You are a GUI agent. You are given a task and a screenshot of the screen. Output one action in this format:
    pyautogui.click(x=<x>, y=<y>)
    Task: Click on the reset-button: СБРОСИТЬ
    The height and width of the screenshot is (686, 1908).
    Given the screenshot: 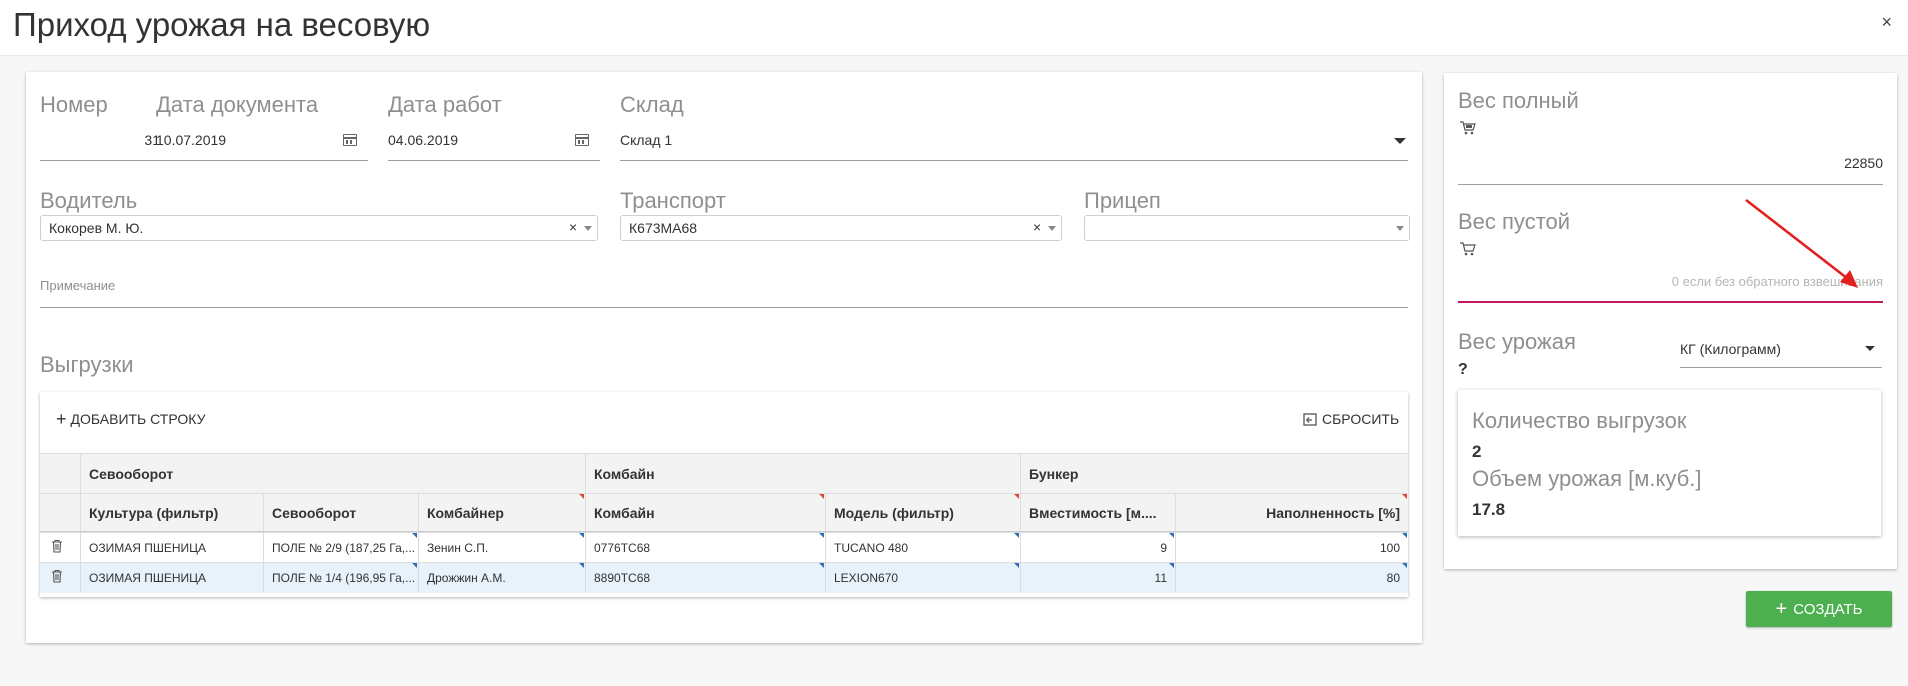 What is the action you would take?
    pyautogui.click(x=1350, y=419)
    